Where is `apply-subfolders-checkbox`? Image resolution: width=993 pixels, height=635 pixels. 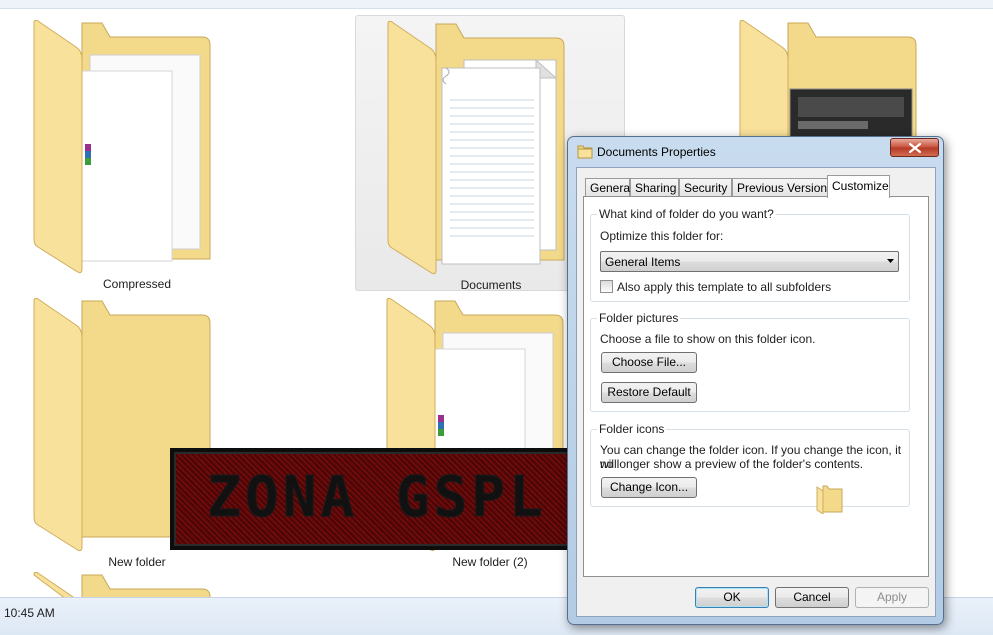 apply-subfolders-checkbox is located at coordinates (606, 286).